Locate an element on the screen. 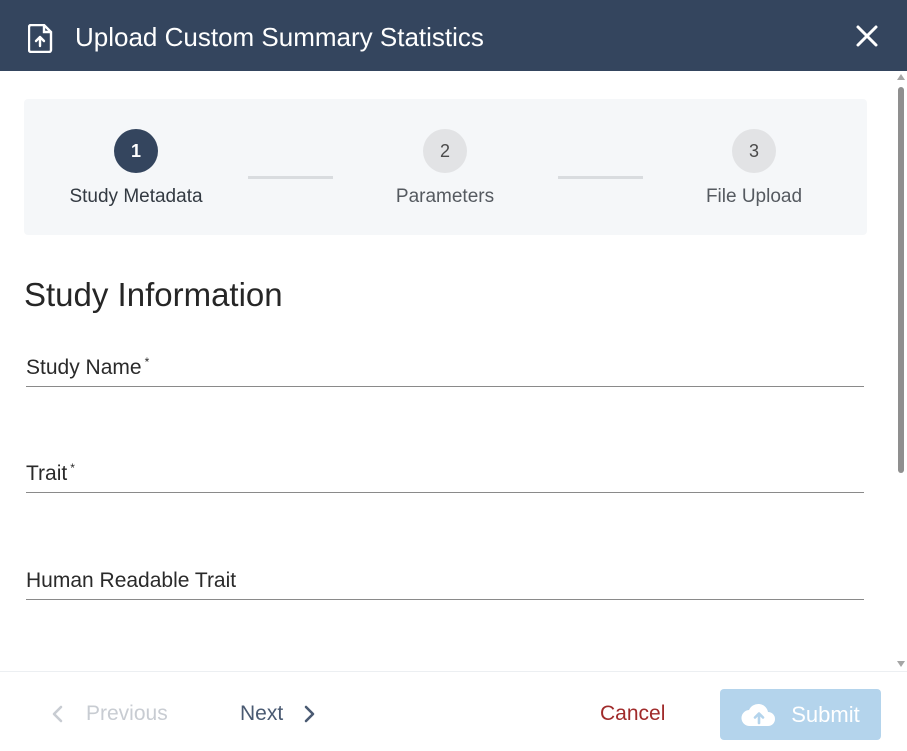  scroll-down-icon is located at coordinates (901, 664).